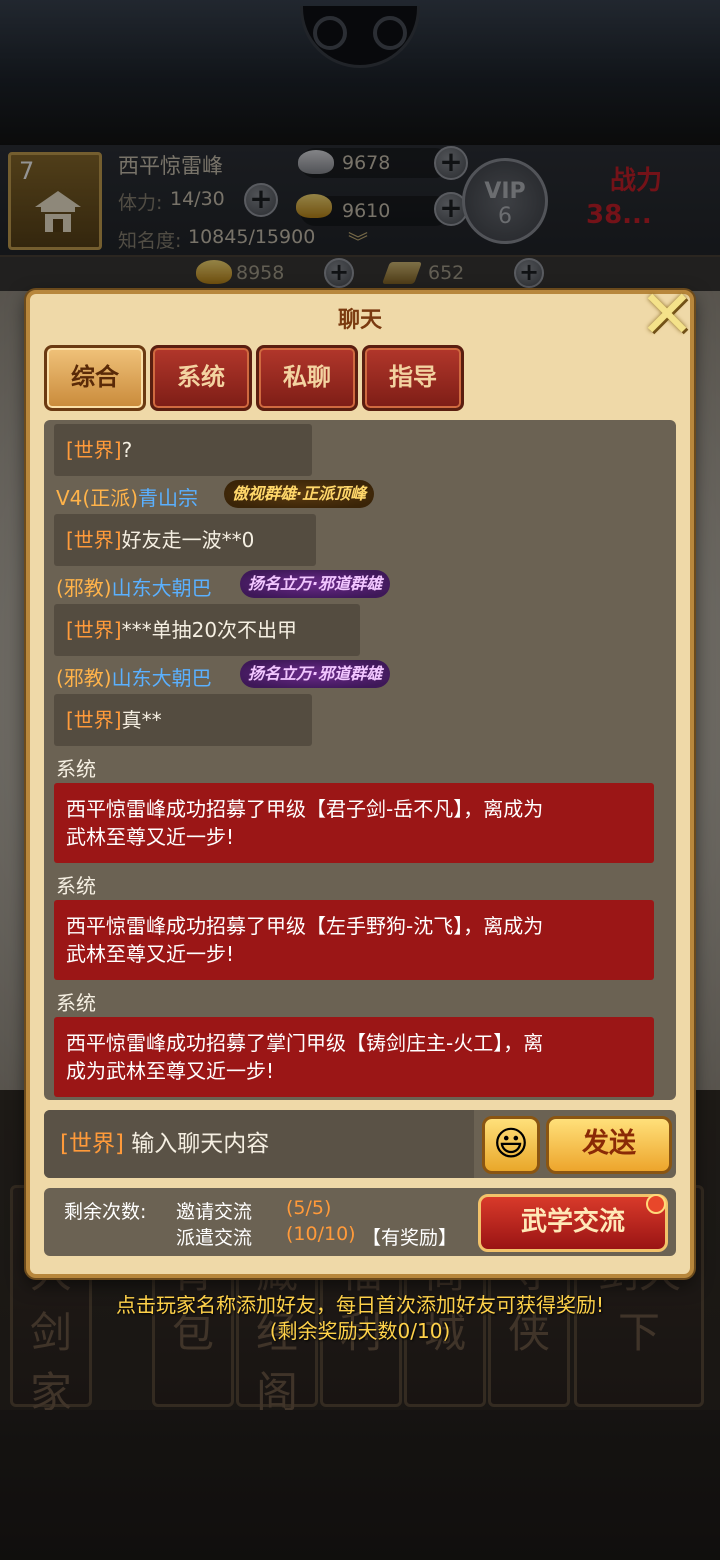 The height and width of the screenshot is (1560, 720). I want to click on hint-line: 点击玩家名称添加好友，每日首次添加好友可获得奖励!, so click(360, 1305).